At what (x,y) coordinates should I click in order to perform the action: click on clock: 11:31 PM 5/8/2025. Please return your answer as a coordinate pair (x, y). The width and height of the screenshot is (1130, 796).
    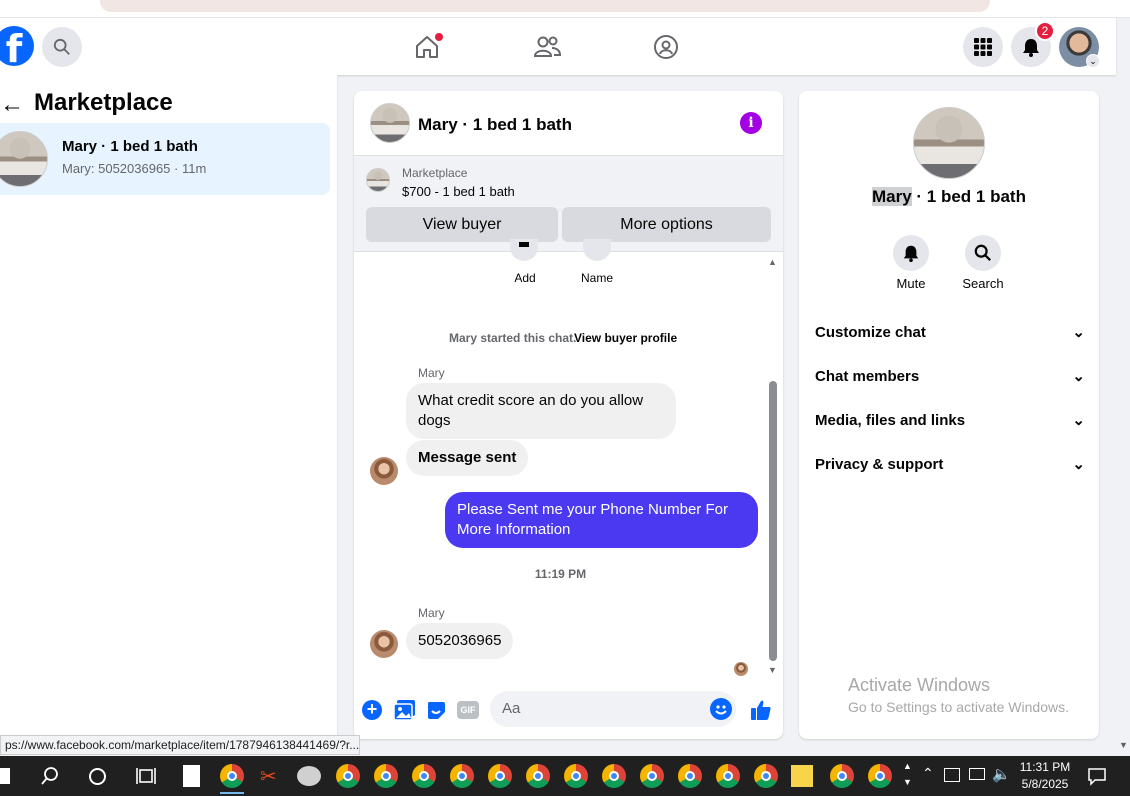
    Looking at the image, I should click on (1045, 776).